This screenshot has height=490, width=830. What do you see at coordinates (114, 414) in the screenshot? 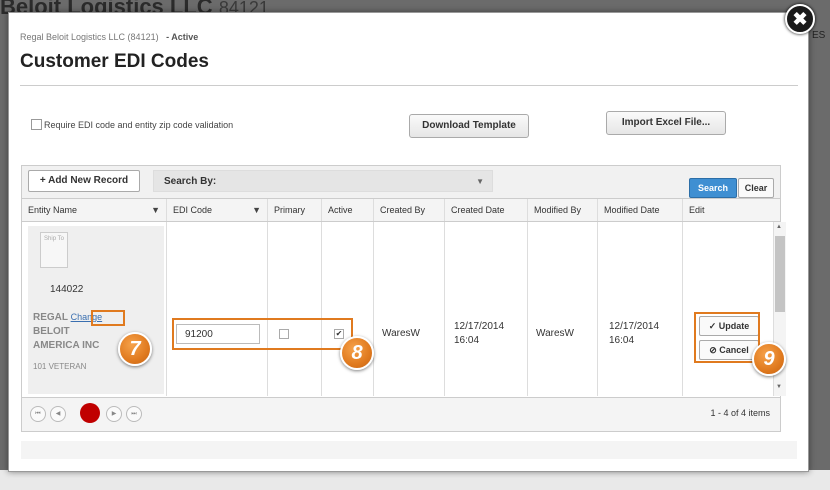
I see `next-page-icon: ▶` at bounding box center [114, 414].